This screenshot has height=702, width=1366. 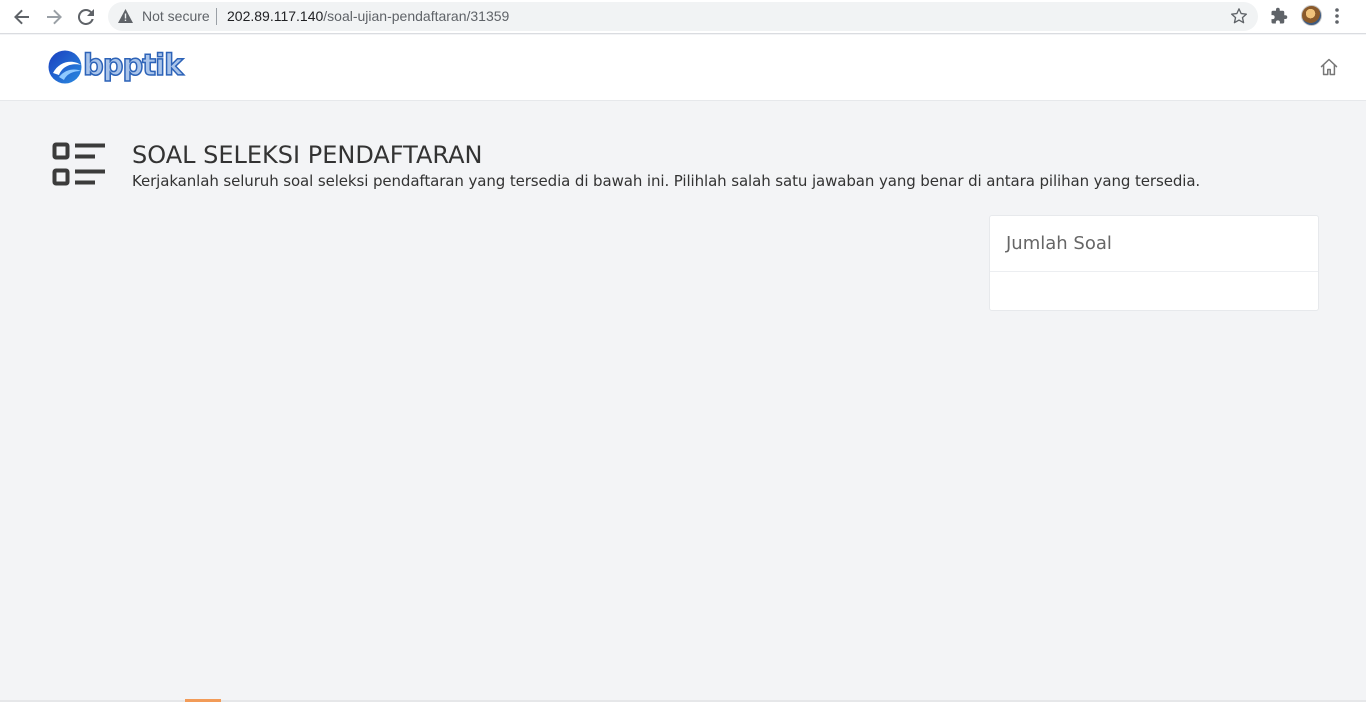 I want to click on warning-icon, so click(x=125, y=16).